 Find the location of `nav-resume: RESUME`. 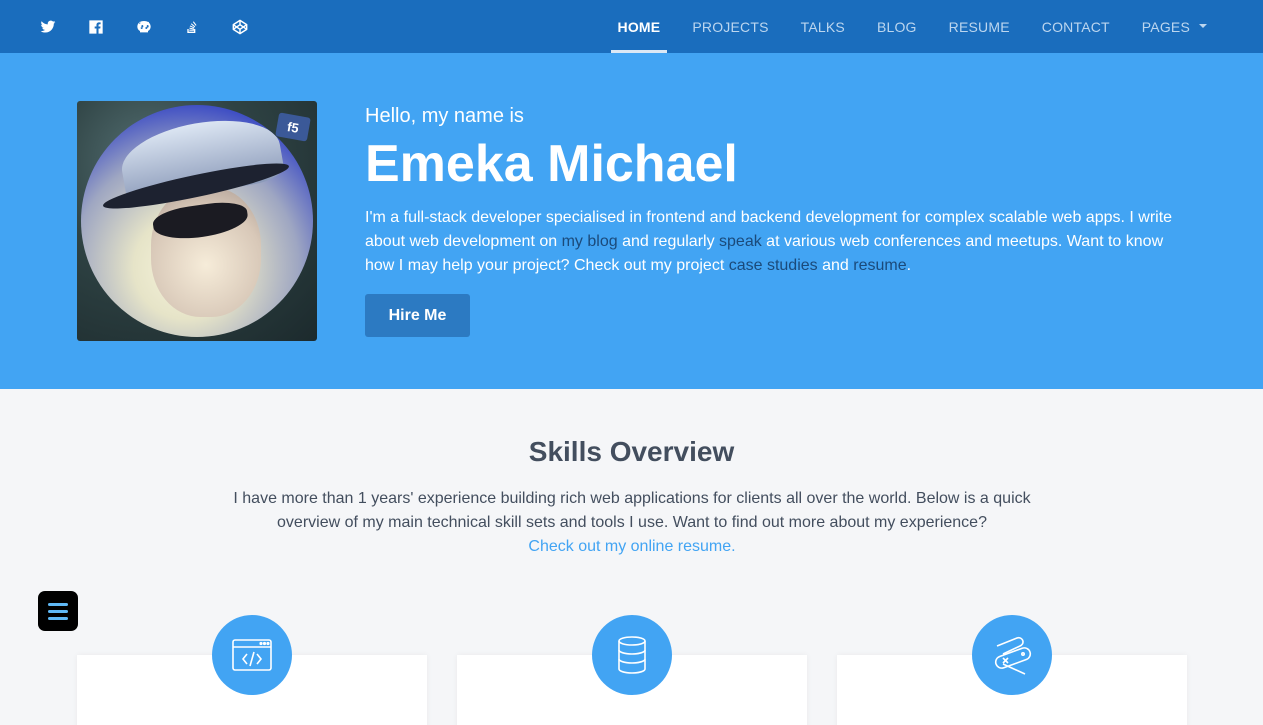

nav-resume: RESUME is located at coordinates (979, 26).